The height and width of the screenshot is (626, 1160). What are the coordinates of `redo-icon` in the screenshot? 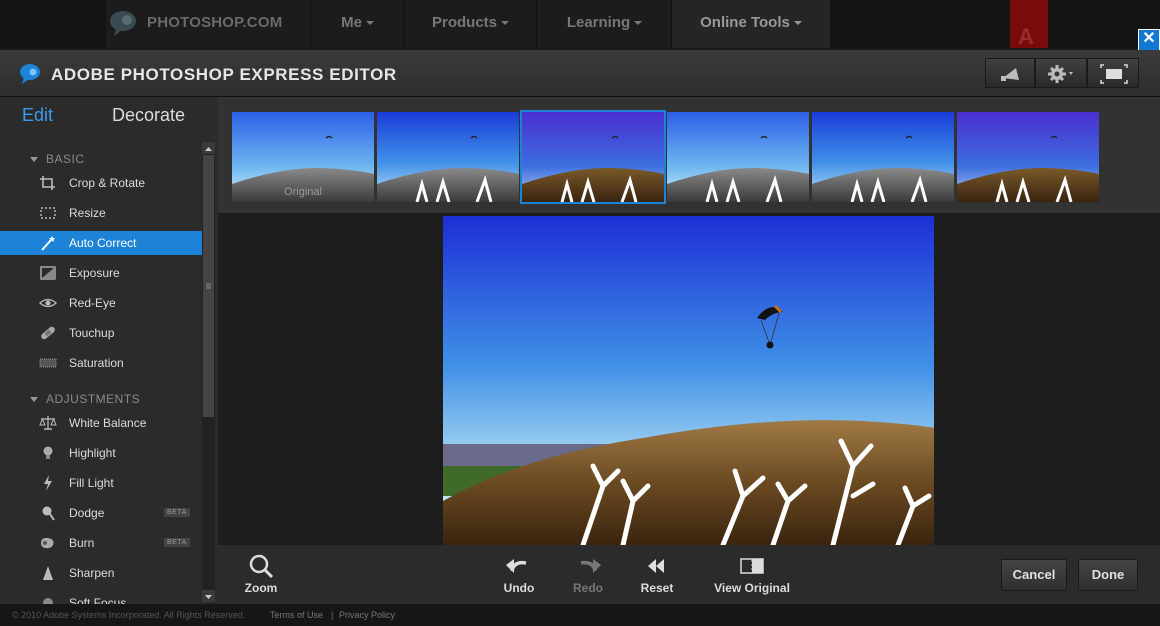 It's located at (590, 566).